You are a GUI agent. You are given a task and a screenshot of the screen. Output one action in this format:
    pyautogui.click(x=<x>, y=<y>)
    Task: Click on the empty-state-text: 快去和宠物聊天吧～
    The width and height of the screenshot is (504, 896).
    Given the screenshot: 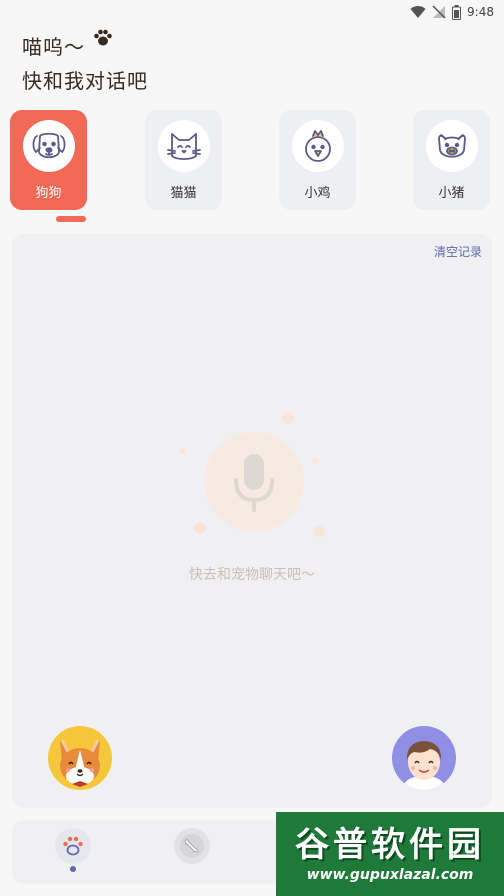 What is the action you would take?
    pyautogui.click(x=252, y=575)
    